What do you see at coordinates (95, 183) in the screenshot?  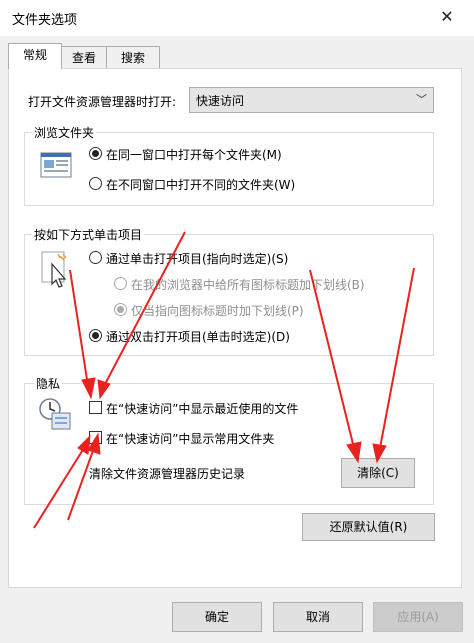 I see `radio-new-window` at bounding box center [95, 183].